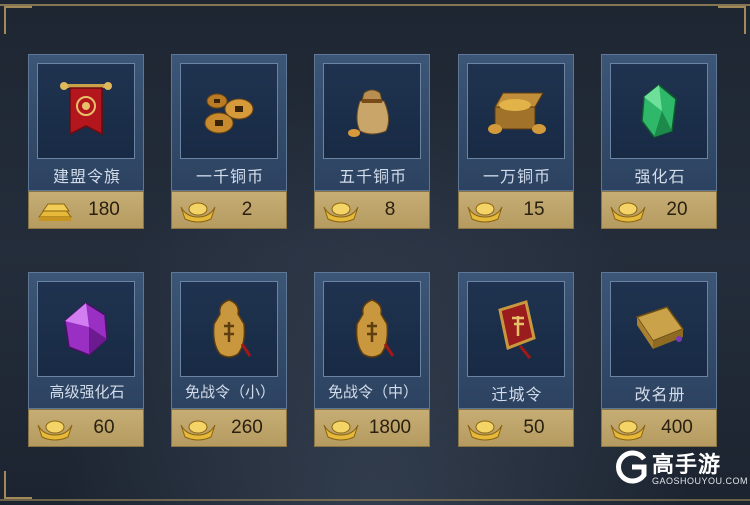  I want to click on item-price: 1800, so click(390, 427).